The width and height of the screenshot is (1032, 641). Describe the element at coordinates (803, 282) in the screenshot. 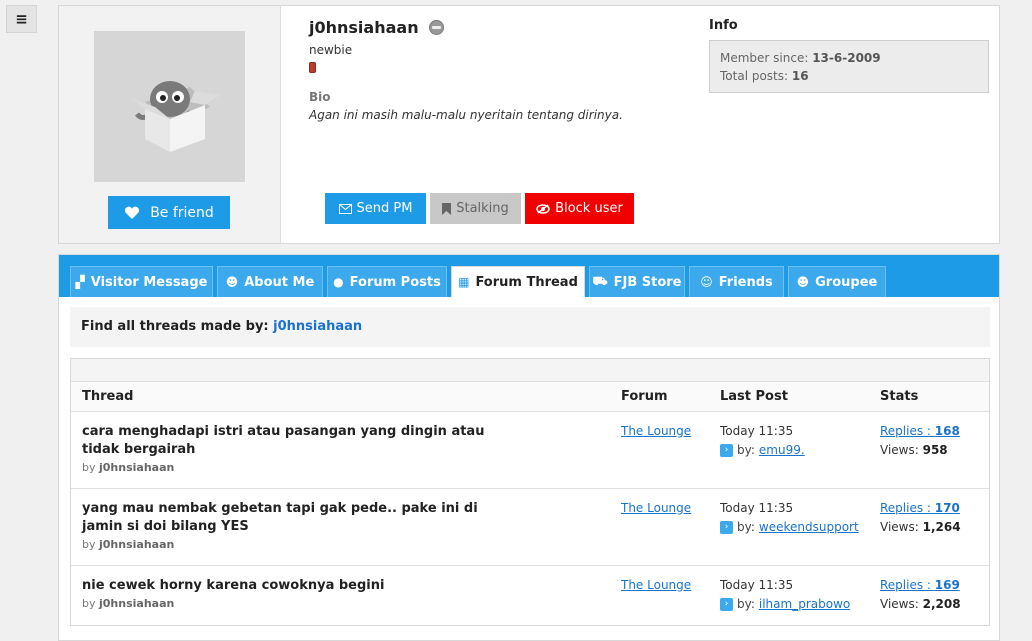

I see `group-icon: ☻` at that location.